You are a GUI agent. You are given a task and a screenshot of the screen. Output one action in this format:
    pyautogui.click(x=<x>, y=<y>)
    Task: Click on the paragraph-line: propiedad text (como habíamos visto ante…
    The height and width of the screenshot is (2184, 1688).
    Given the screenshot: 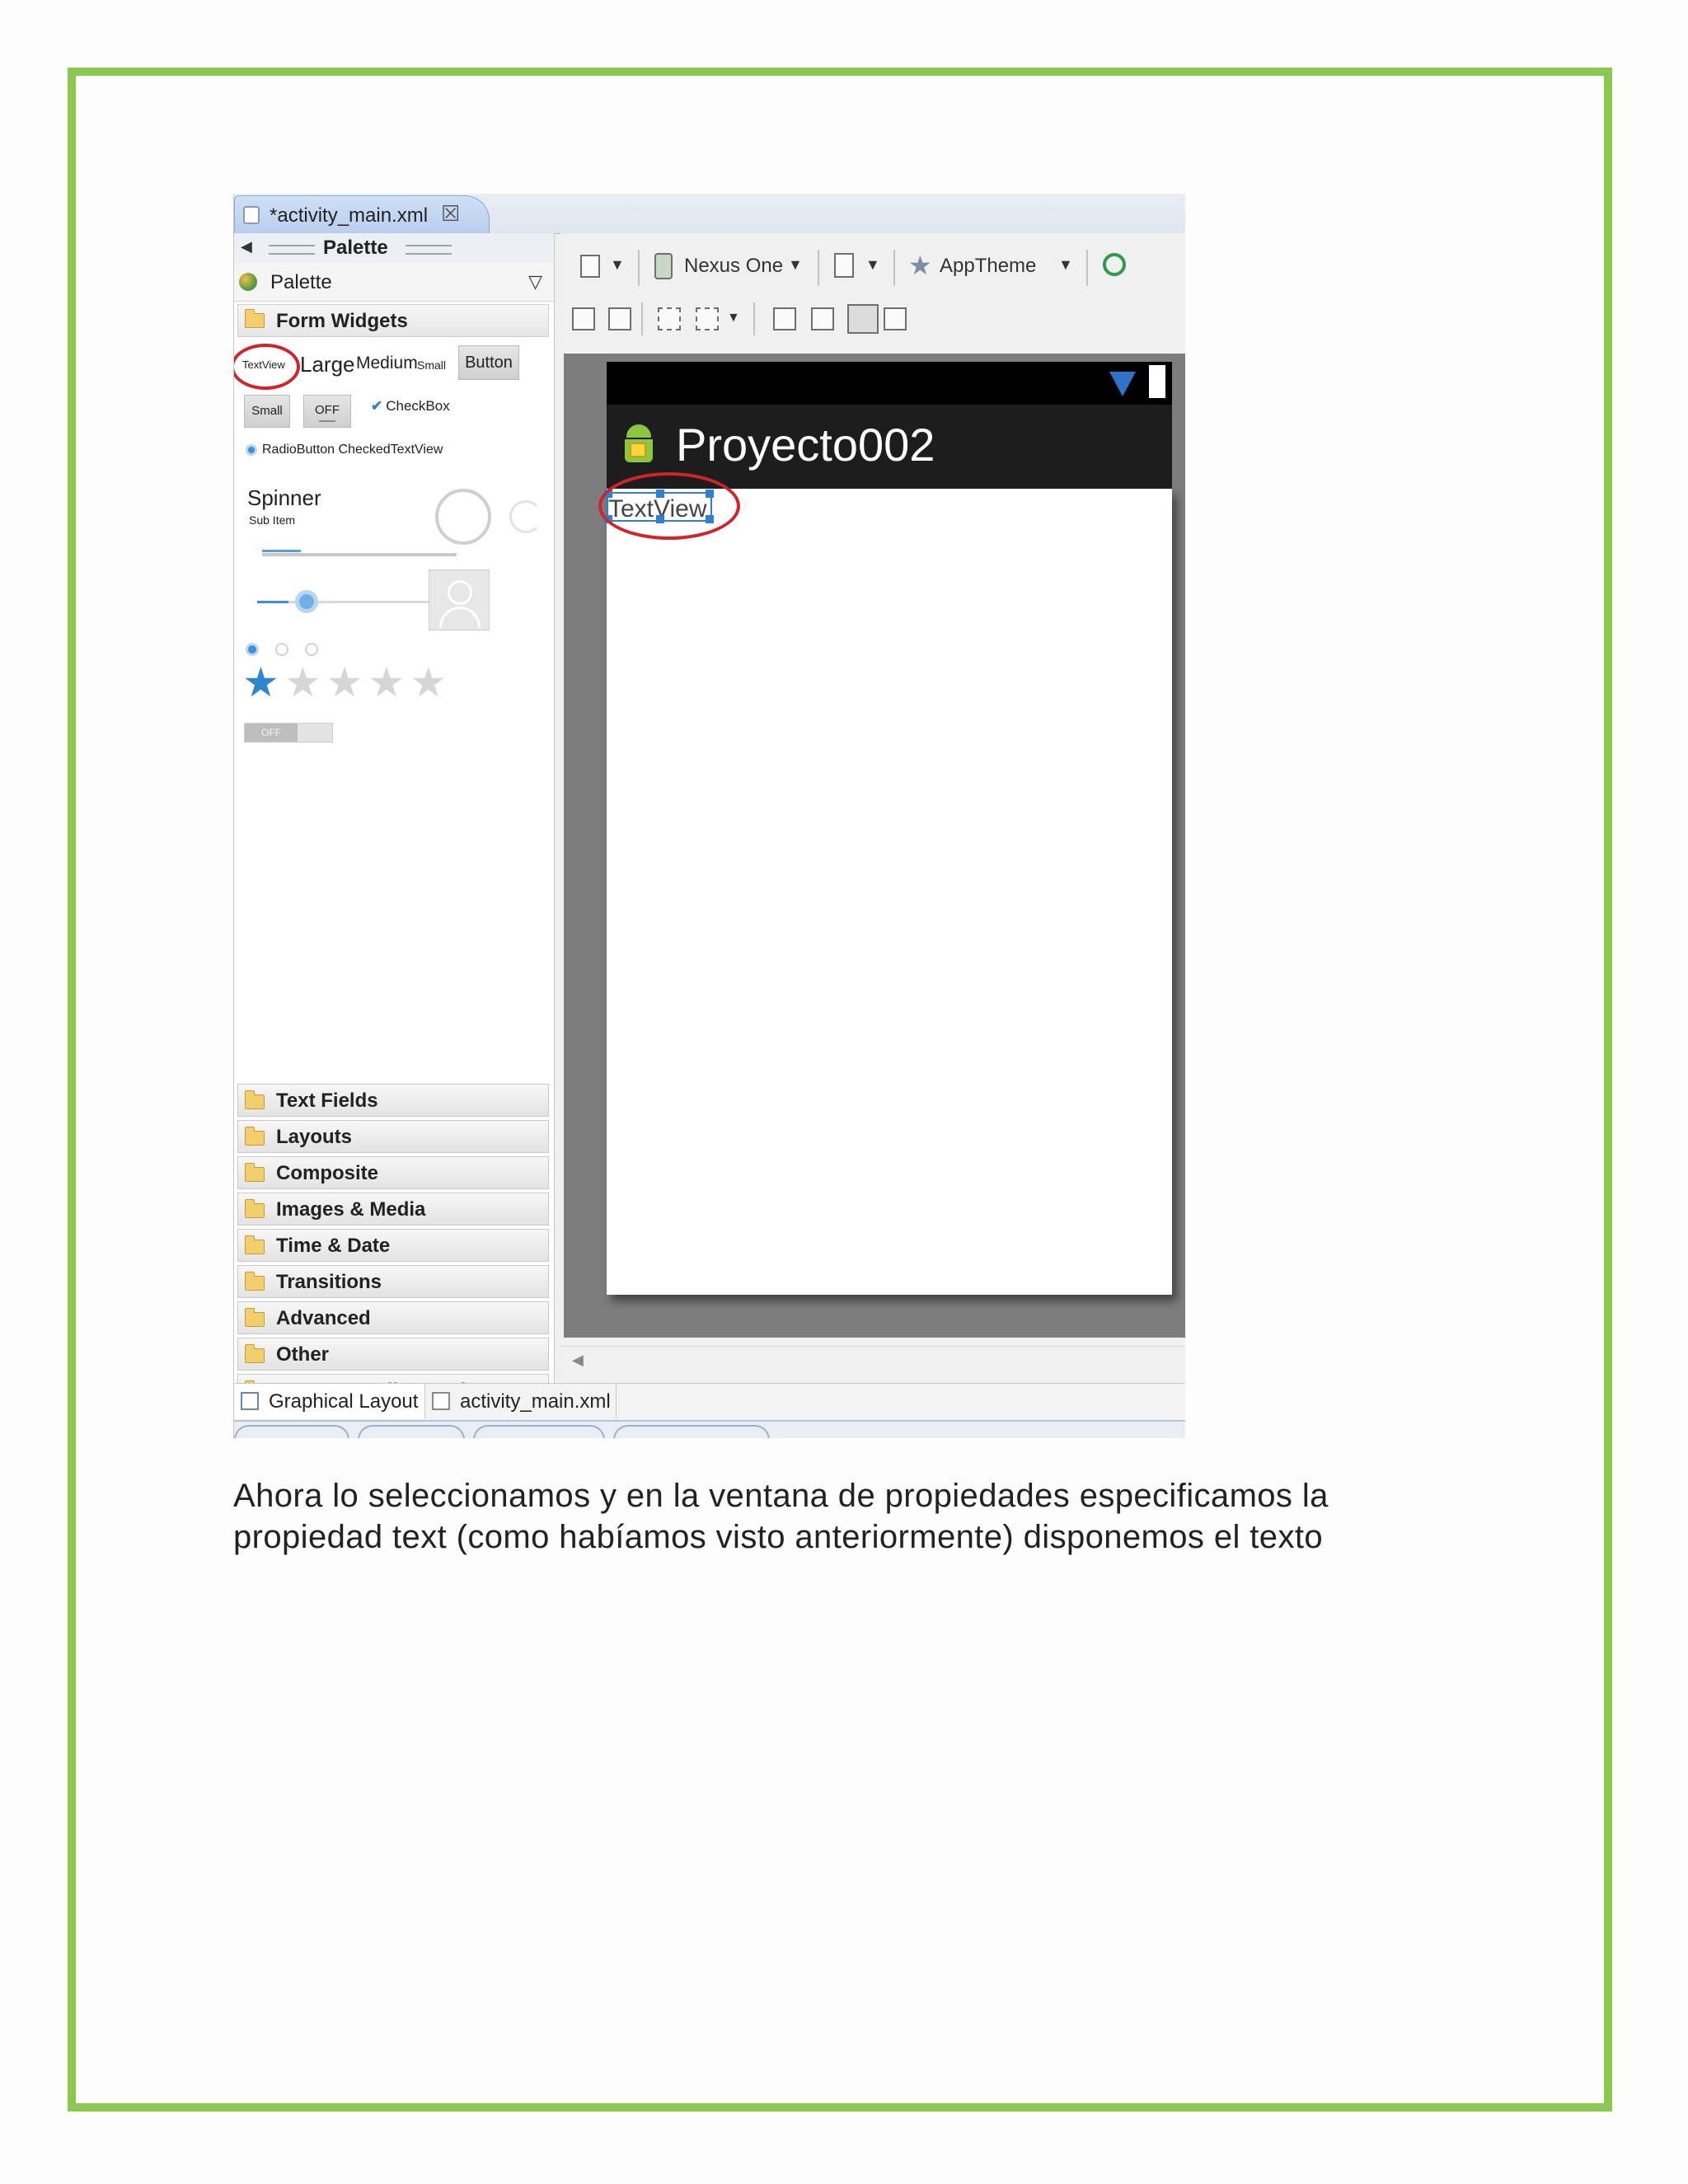 What is the action you would take?
    pyautogui.click(x=778, y=1537)
    